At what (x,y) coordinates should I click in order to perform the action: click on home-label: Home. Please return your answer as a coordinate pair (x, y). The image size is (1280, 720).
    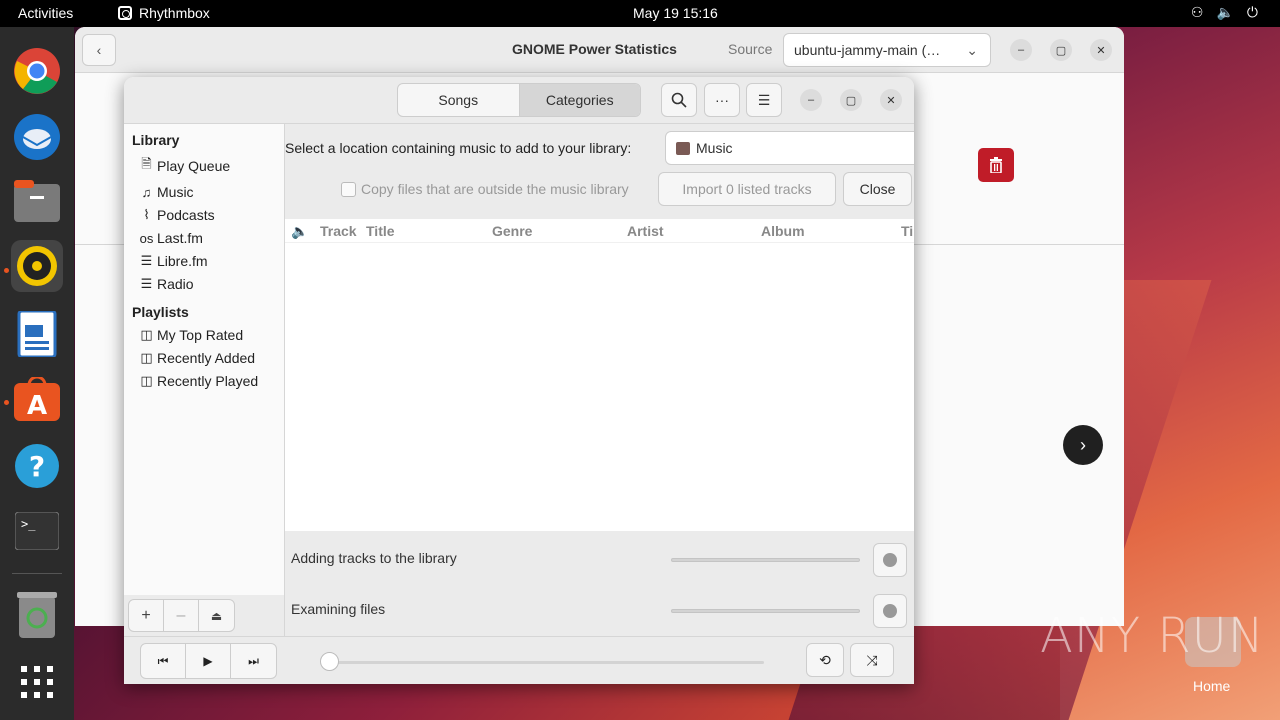
    Looking at the image, I should click on (1211, 686).